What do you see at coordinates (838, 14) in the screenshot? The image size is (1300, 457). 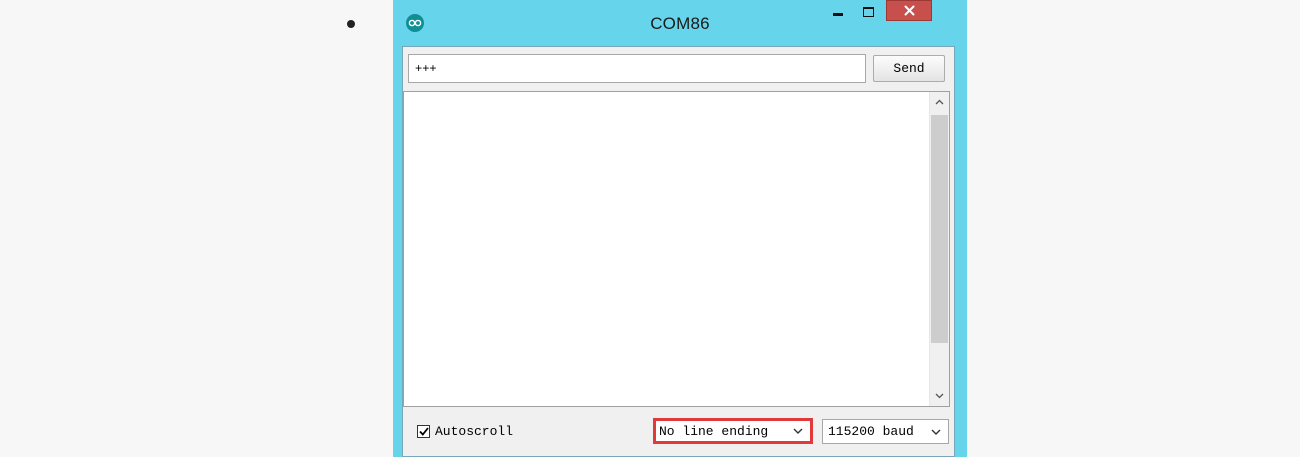 I see `minimize-icon` at bounding box center [838, 14].